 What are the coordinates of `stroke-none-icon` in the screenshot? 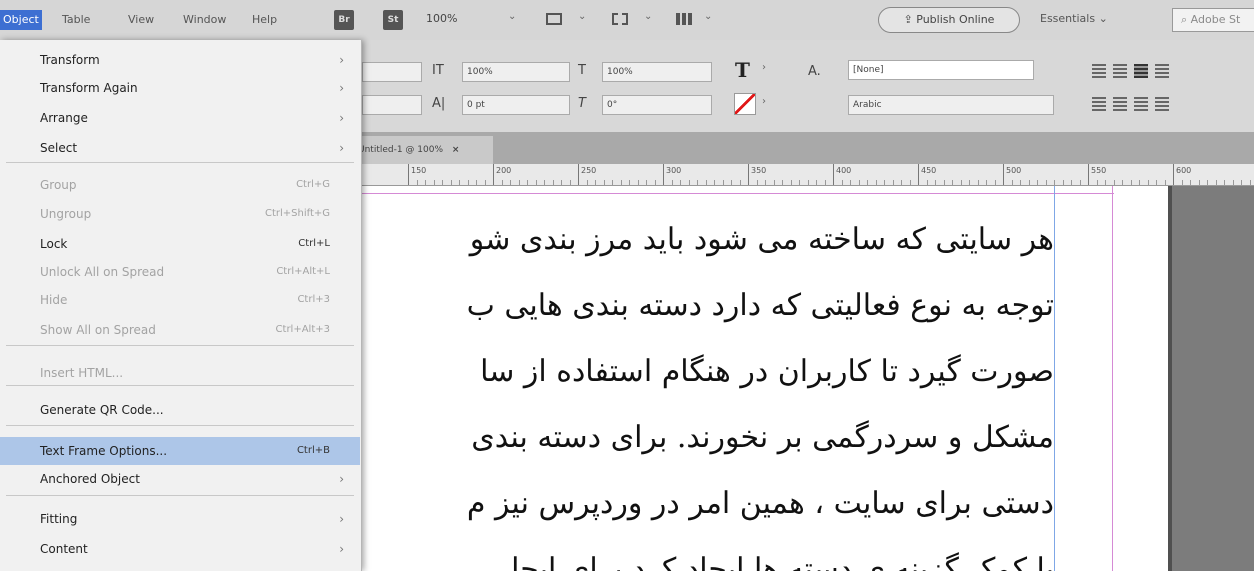 It's located at (745, 104).